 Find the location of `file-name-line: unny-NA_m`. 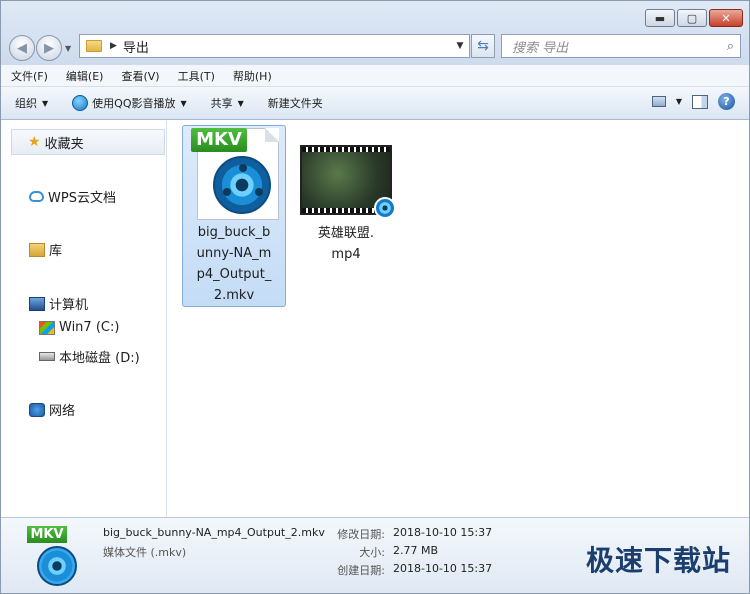

file-name-line: unny-NA_m is located at coordinates (234, 253).